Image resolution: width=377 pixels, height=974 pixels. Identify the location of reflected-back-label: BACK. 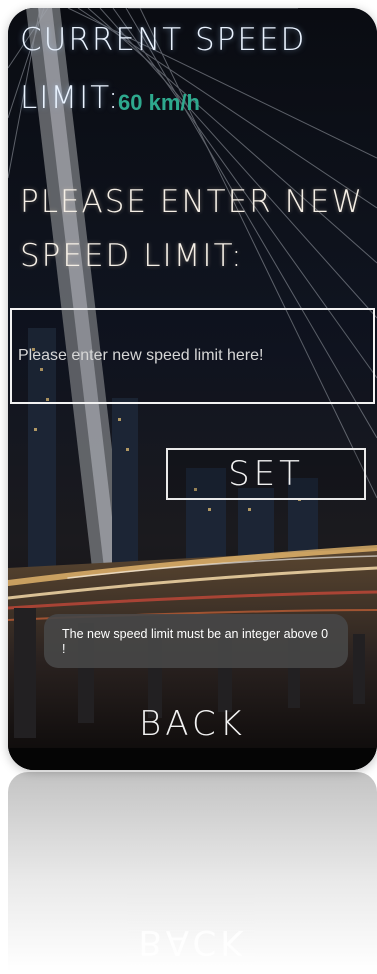
(192, 942).